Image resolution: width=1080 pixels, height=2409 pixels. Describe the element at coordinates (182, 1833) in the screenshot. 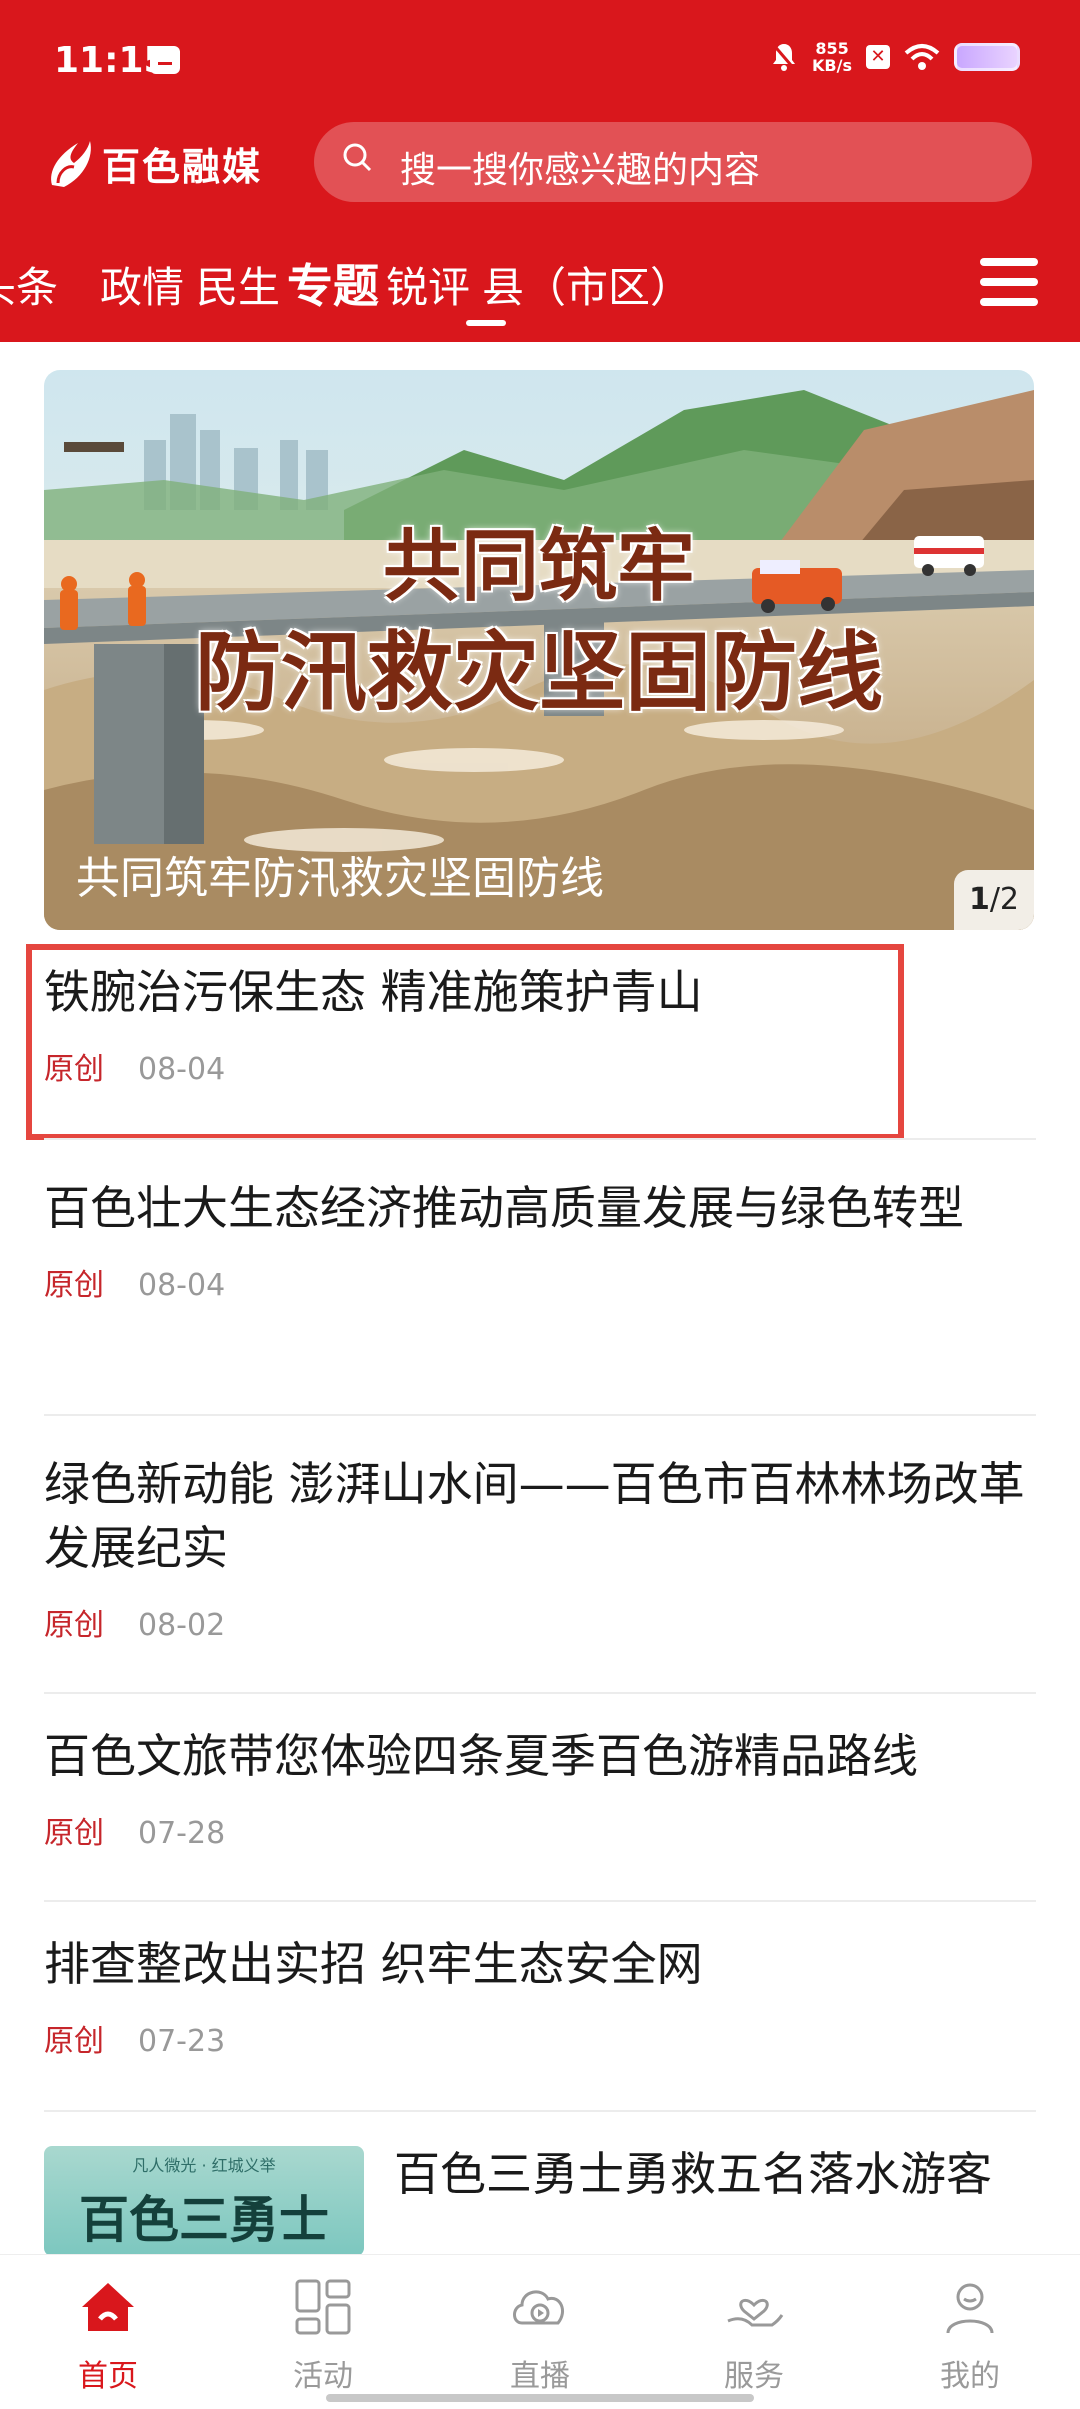

I see `news-date: 07-28` at that location.